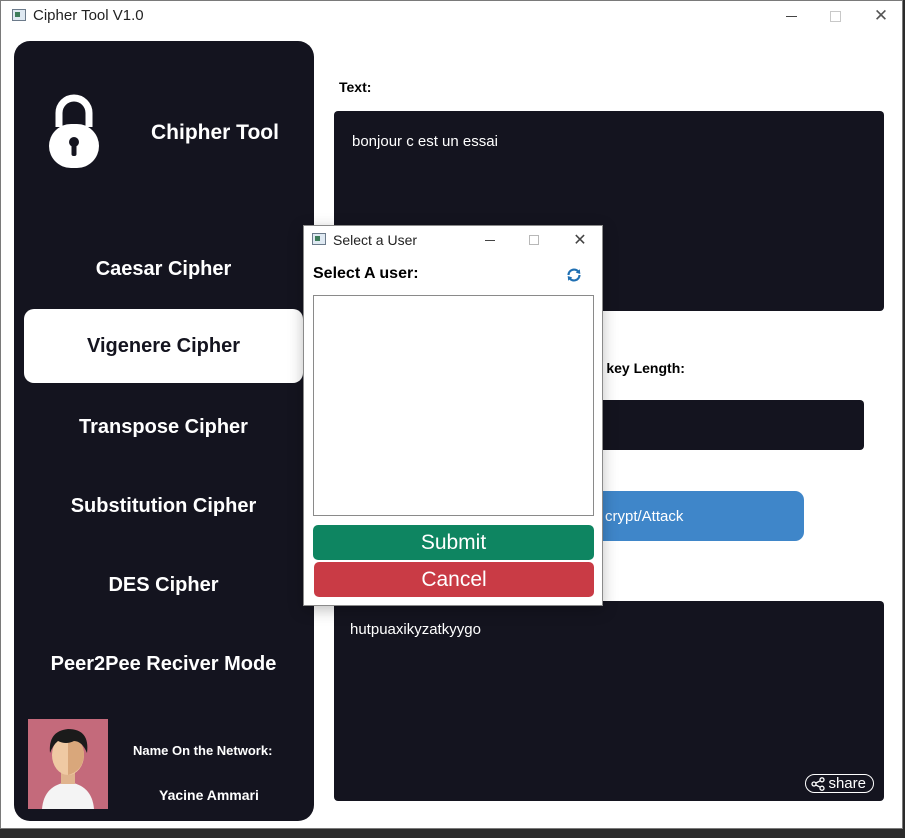  What do you see at coordinates (366, 273) in the screenshot?
I see `select-user-label: Select A user:` at bounding box center [366, 273].